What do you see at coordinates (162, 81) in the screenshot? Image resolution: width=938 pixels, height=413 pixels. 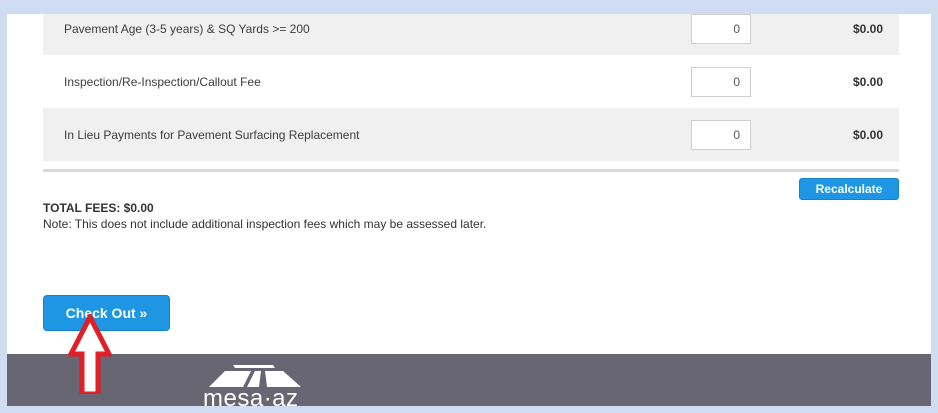 I see `fee-label: Inspection/Re-Inspection/Callout Fee` at bounding box center [162, 81].